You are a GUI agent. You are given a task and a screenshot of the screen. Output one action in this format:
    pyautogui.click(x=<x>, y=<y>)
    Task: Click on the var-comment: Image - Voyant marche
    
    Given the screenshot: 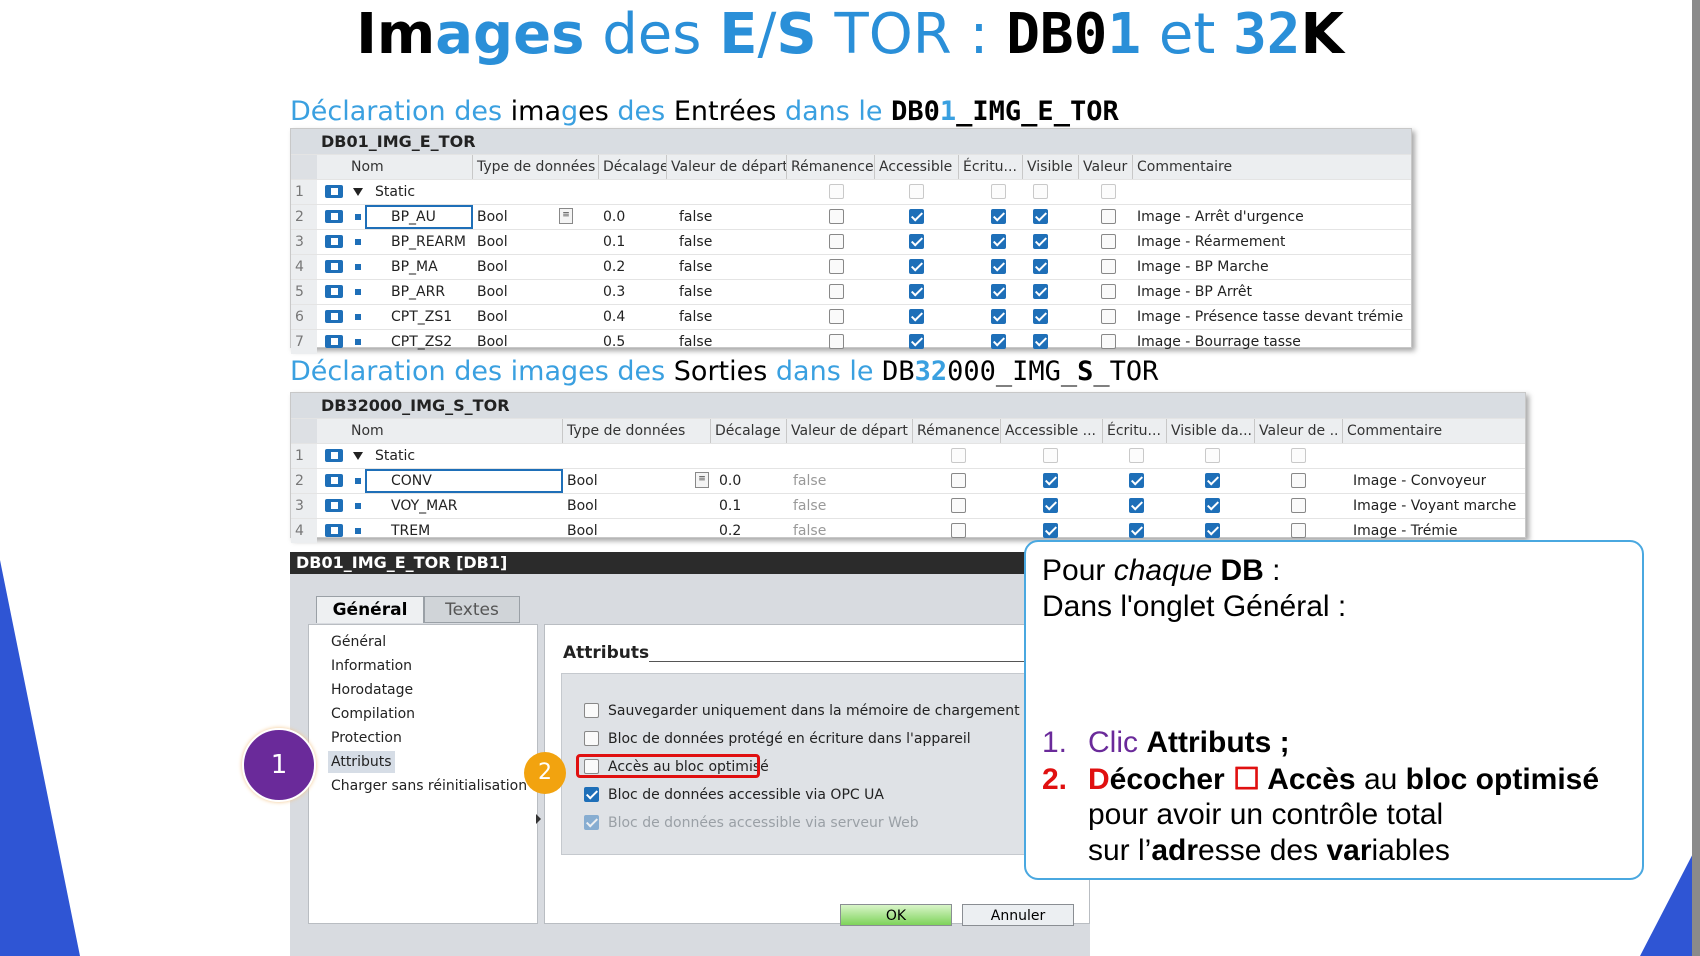 What is the action you would take?
    pyautogui.click(x=1434, y=506)
    